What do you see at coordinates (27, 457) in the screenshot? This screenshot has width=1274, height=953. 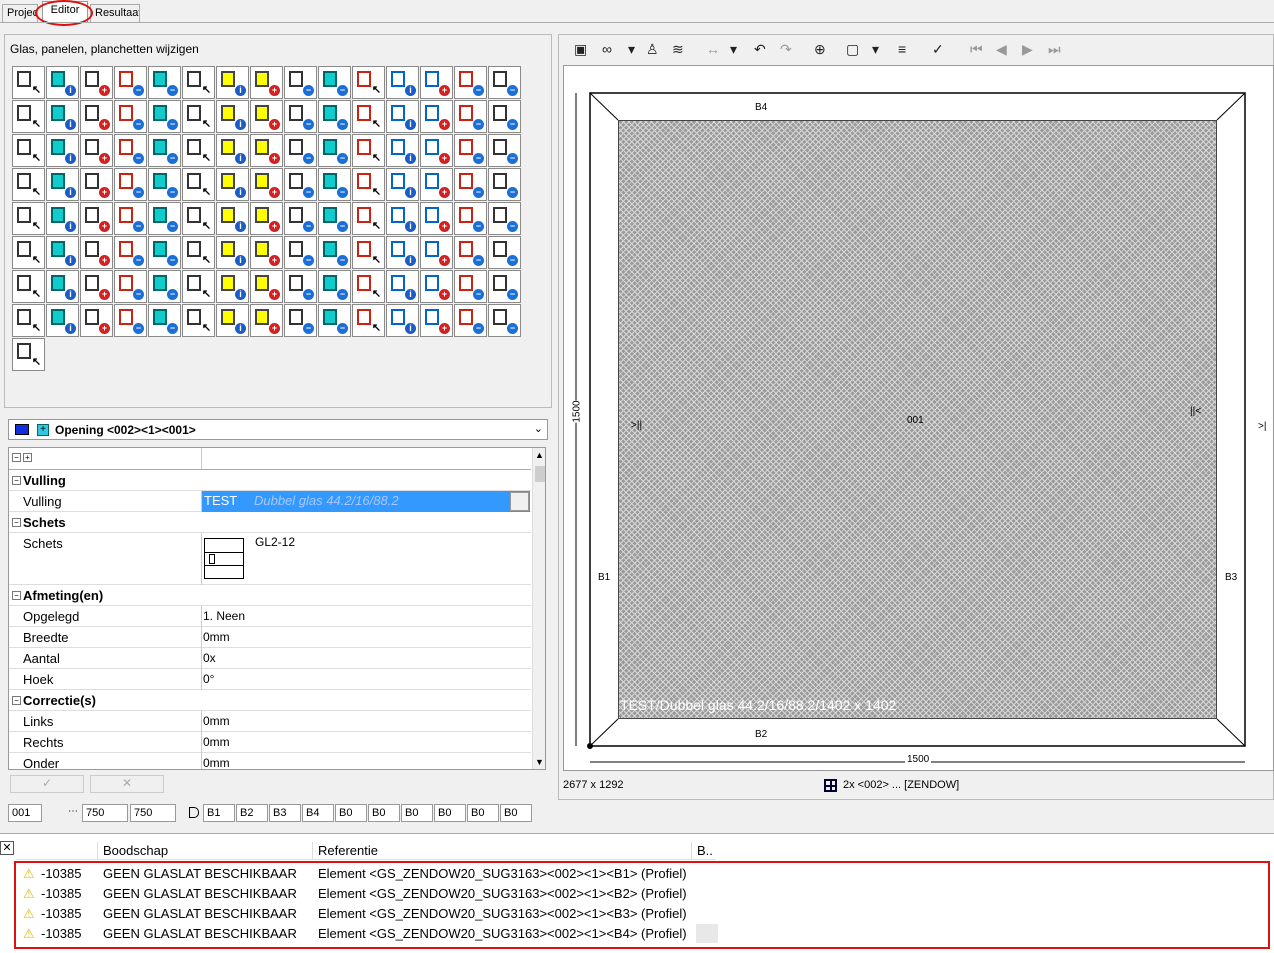 I see `expand-all-icon: +` at bounding box center [27, 457].